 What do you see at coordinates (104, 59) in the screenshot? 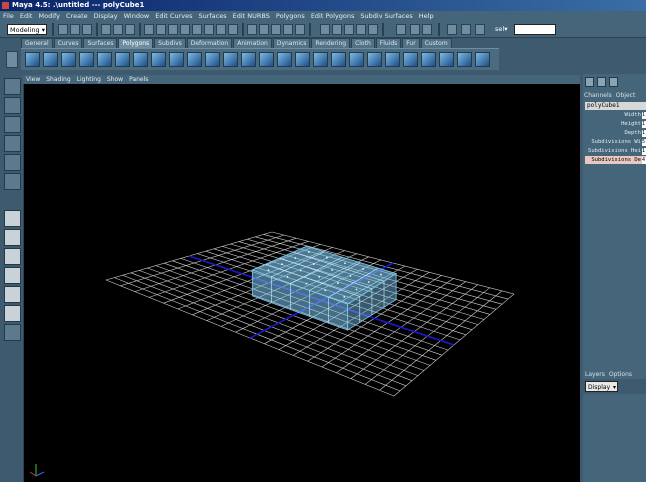
I see `poly-plane-icon` at bounding box center [104, 59].